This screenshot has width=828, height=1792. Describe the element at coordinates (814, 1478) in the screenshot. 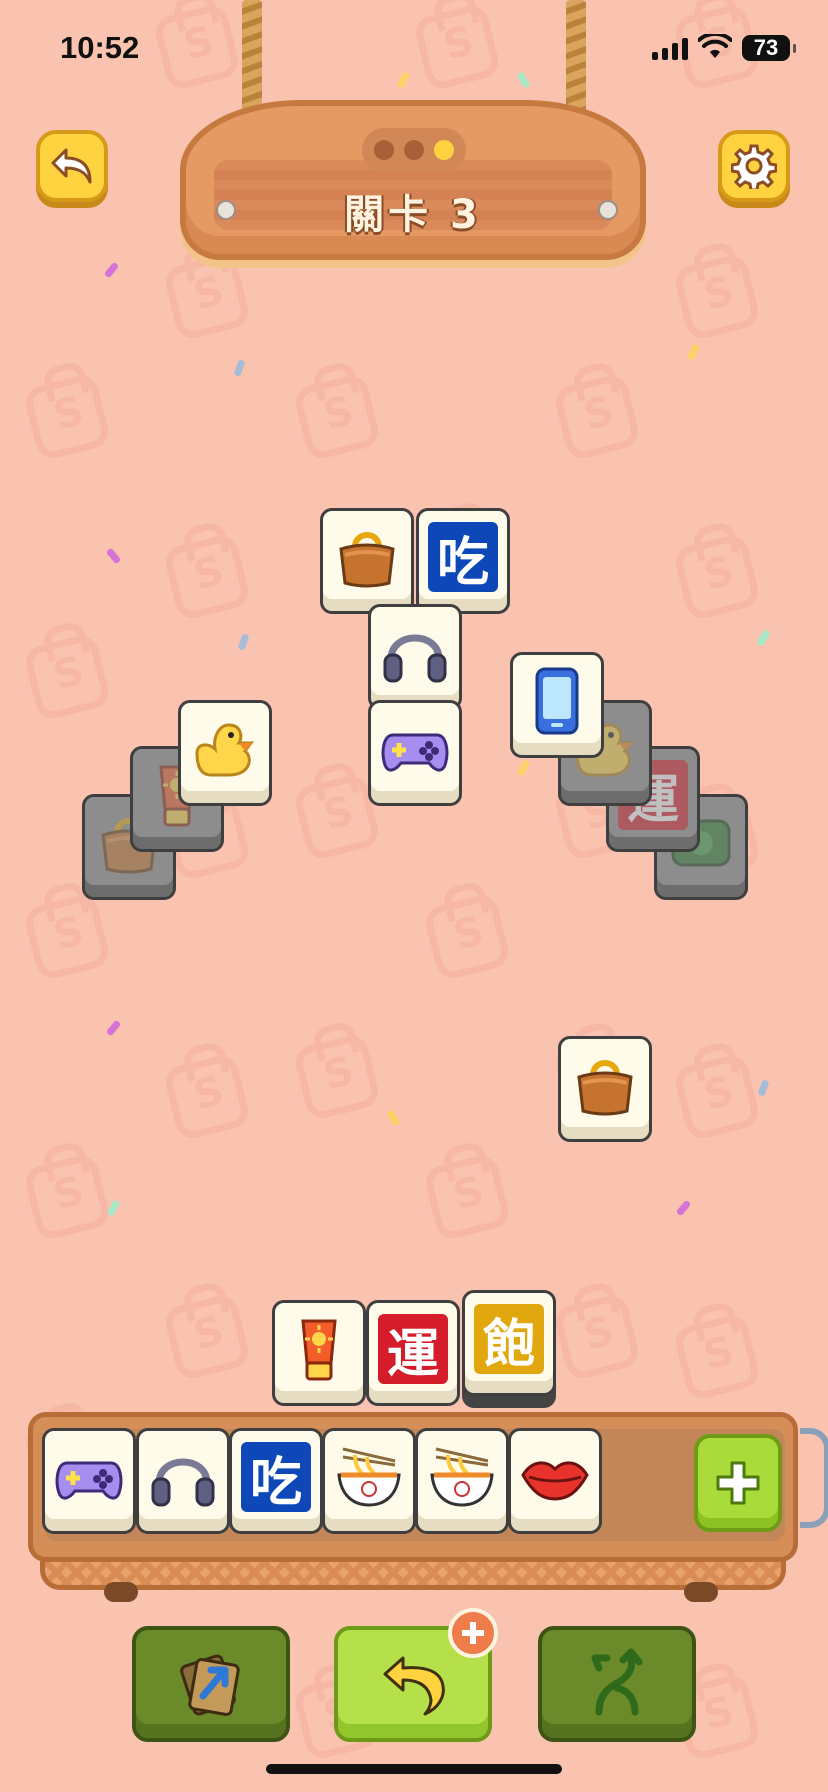

I see `tray-handle` at that location.